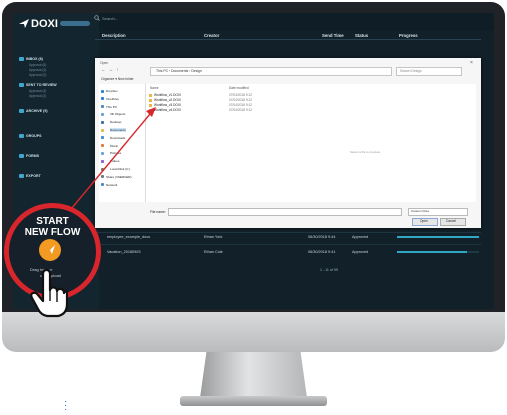  What do you see at coordinates (119, 177) in the screenshot?
I see `tree-item: Share (\\SERVER)` at bounding box center [119, 177].